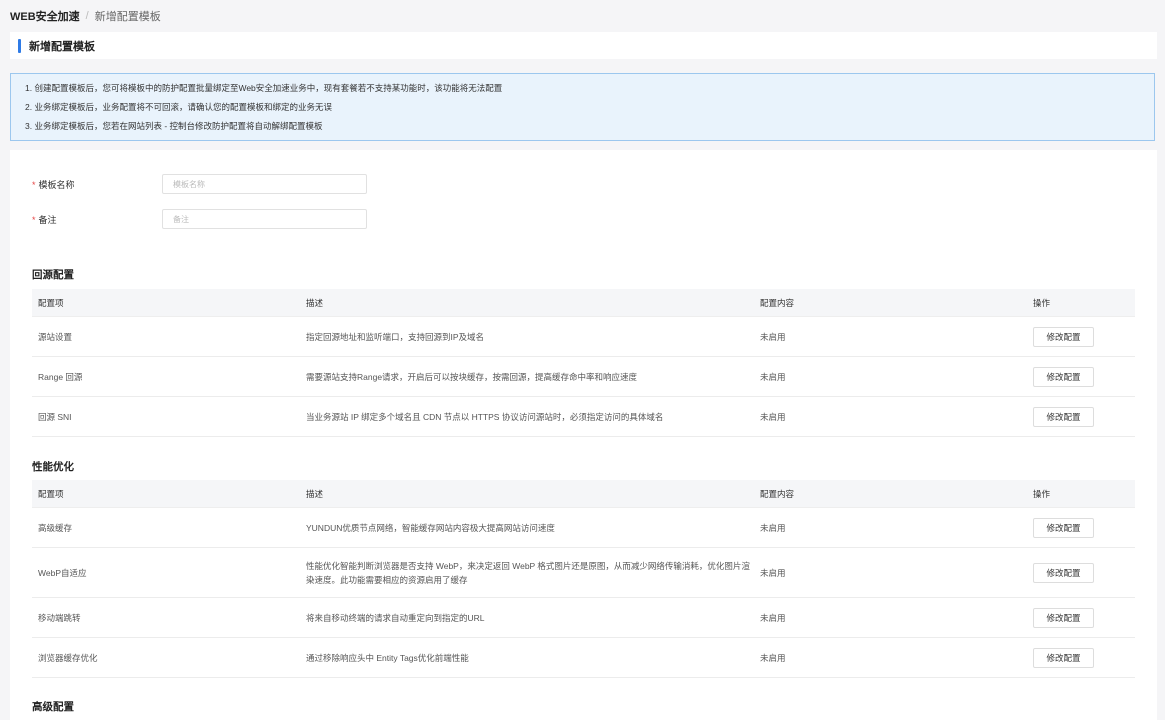 The image size is (1165, 720). What do you see at coordinates (264, 219) in the screenshot?
I see `remark-input: 备注` at bounding box center [264, 219].